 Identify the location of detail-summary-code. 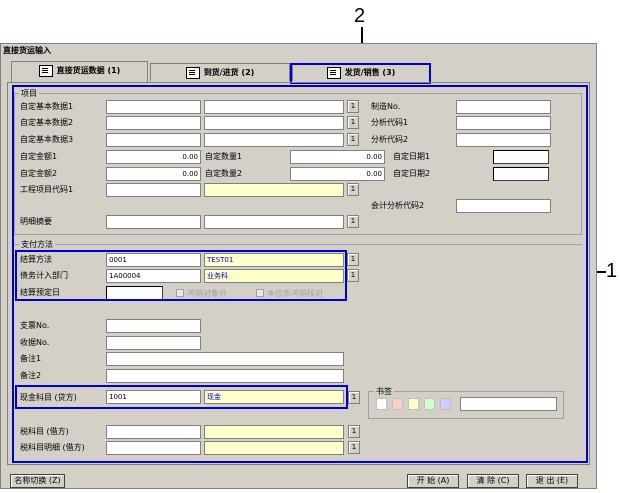
(153, 222).